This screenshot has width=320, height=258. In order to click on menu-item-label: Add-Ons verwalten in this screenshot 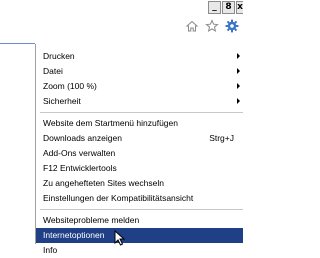, I will do `click(79, 153)`.